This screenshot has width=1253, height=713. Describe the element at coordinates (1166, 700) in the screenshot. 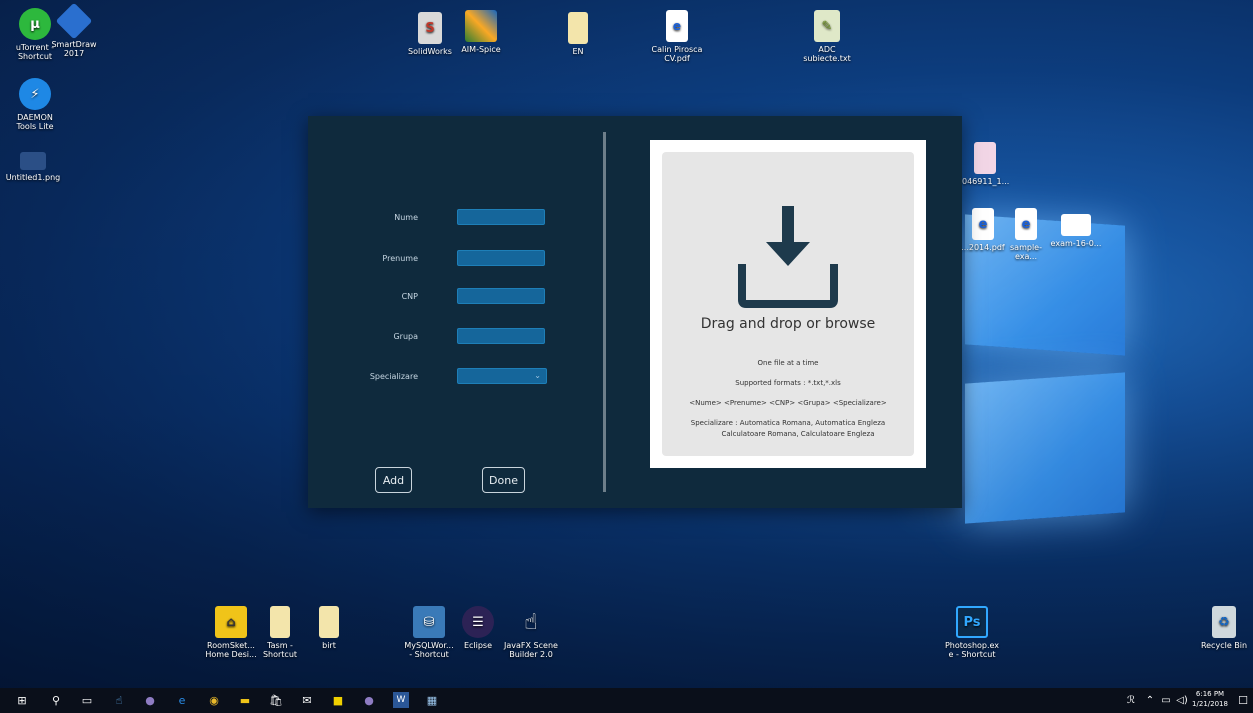

I see `network-icon: ▭` at that location.